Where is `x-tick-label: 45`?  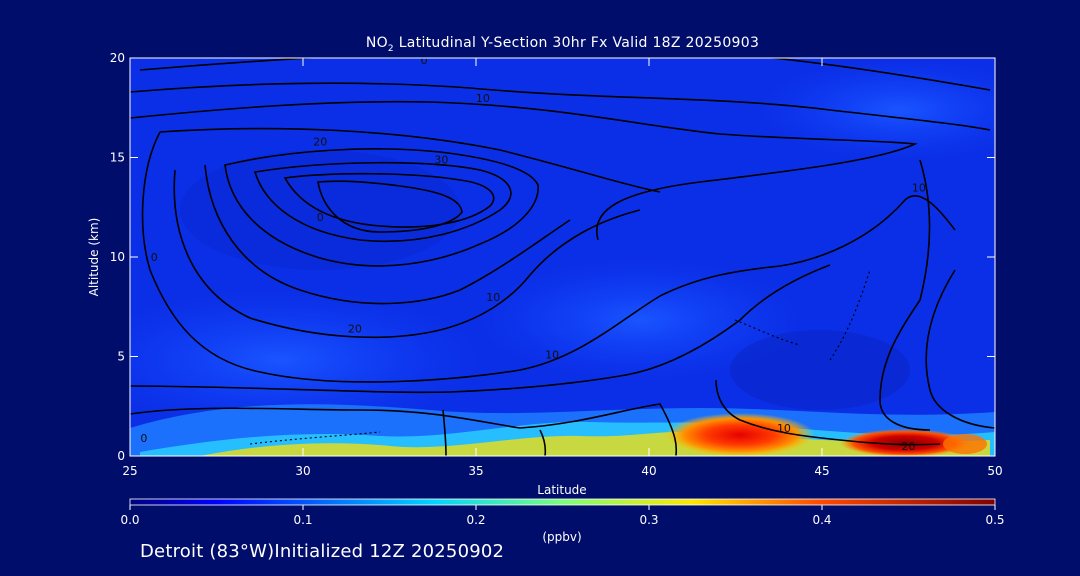 x-tick-label: 45 is located at coordinates (821, 471).